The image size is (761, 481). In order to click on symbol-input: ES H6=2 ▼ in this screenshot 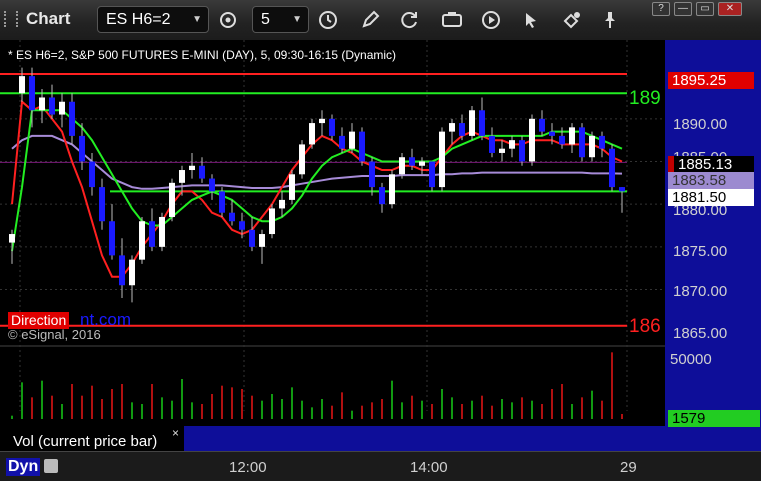, I will do `click(153, 19)`.